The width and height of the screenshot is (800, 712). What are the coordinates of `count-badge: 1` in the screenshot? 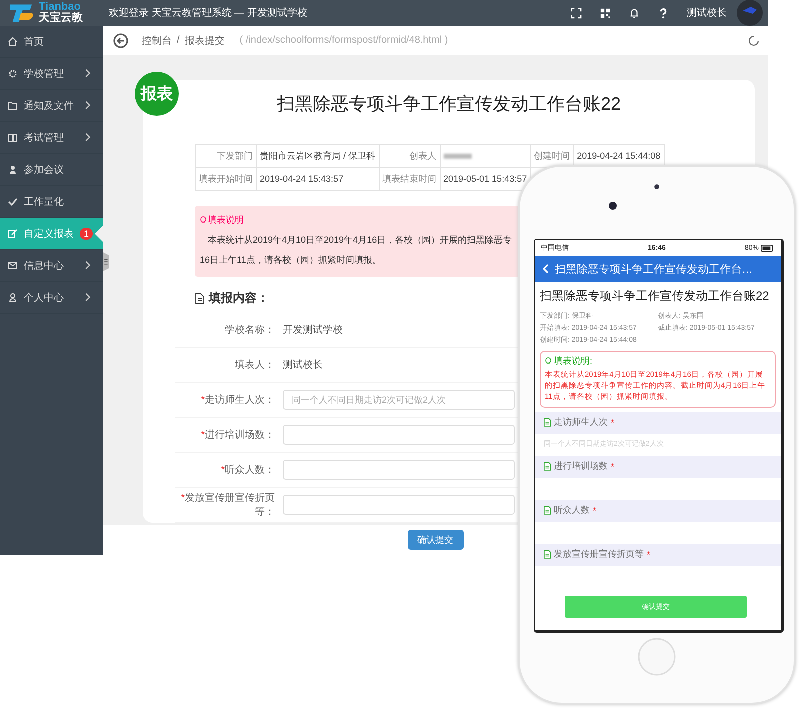 It's located at (87, 234).